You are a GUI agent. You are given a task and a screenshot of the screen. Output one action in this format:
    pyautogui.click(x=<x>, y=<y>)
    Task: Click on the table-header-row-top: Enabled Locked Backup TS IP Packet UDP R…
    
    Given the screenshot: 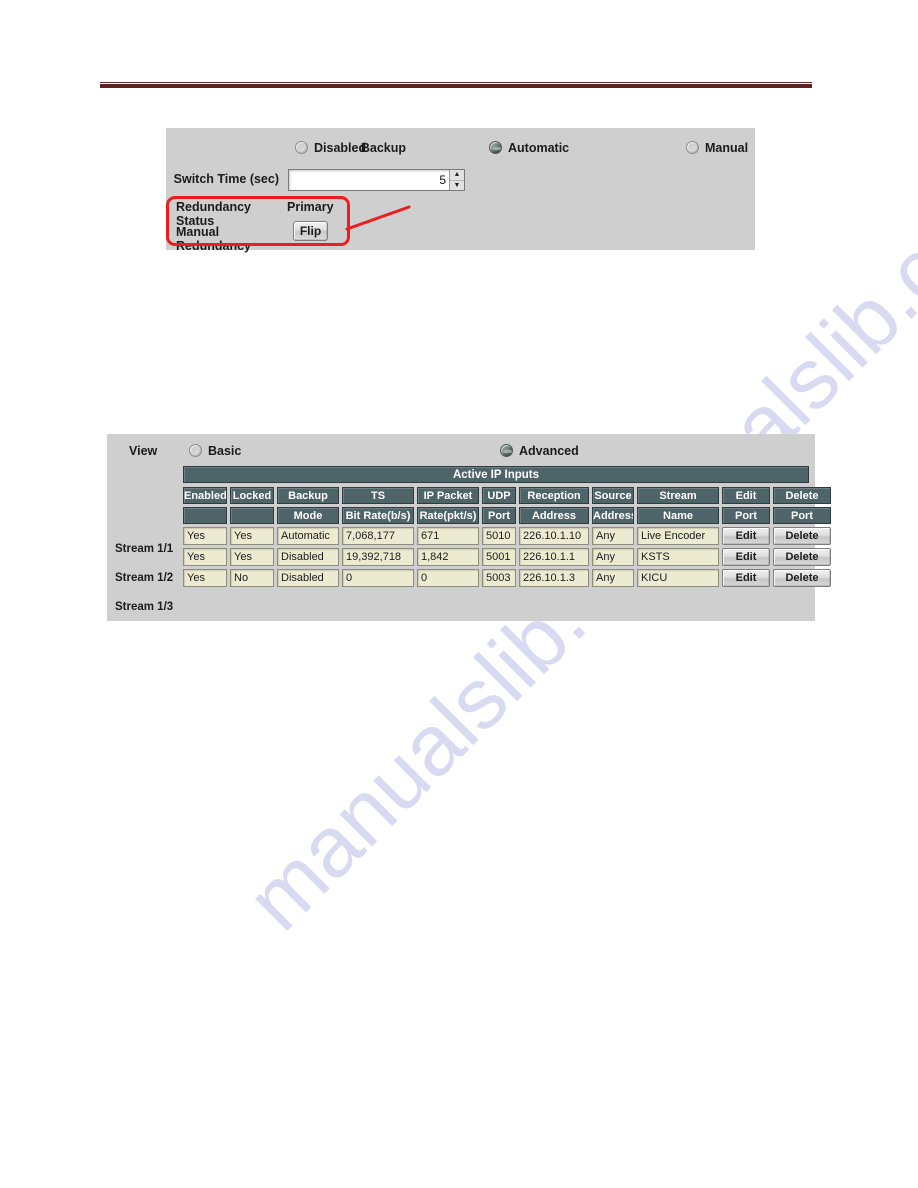 What is the action you would take?
    pyautogui.click(x=507, y=495)
    